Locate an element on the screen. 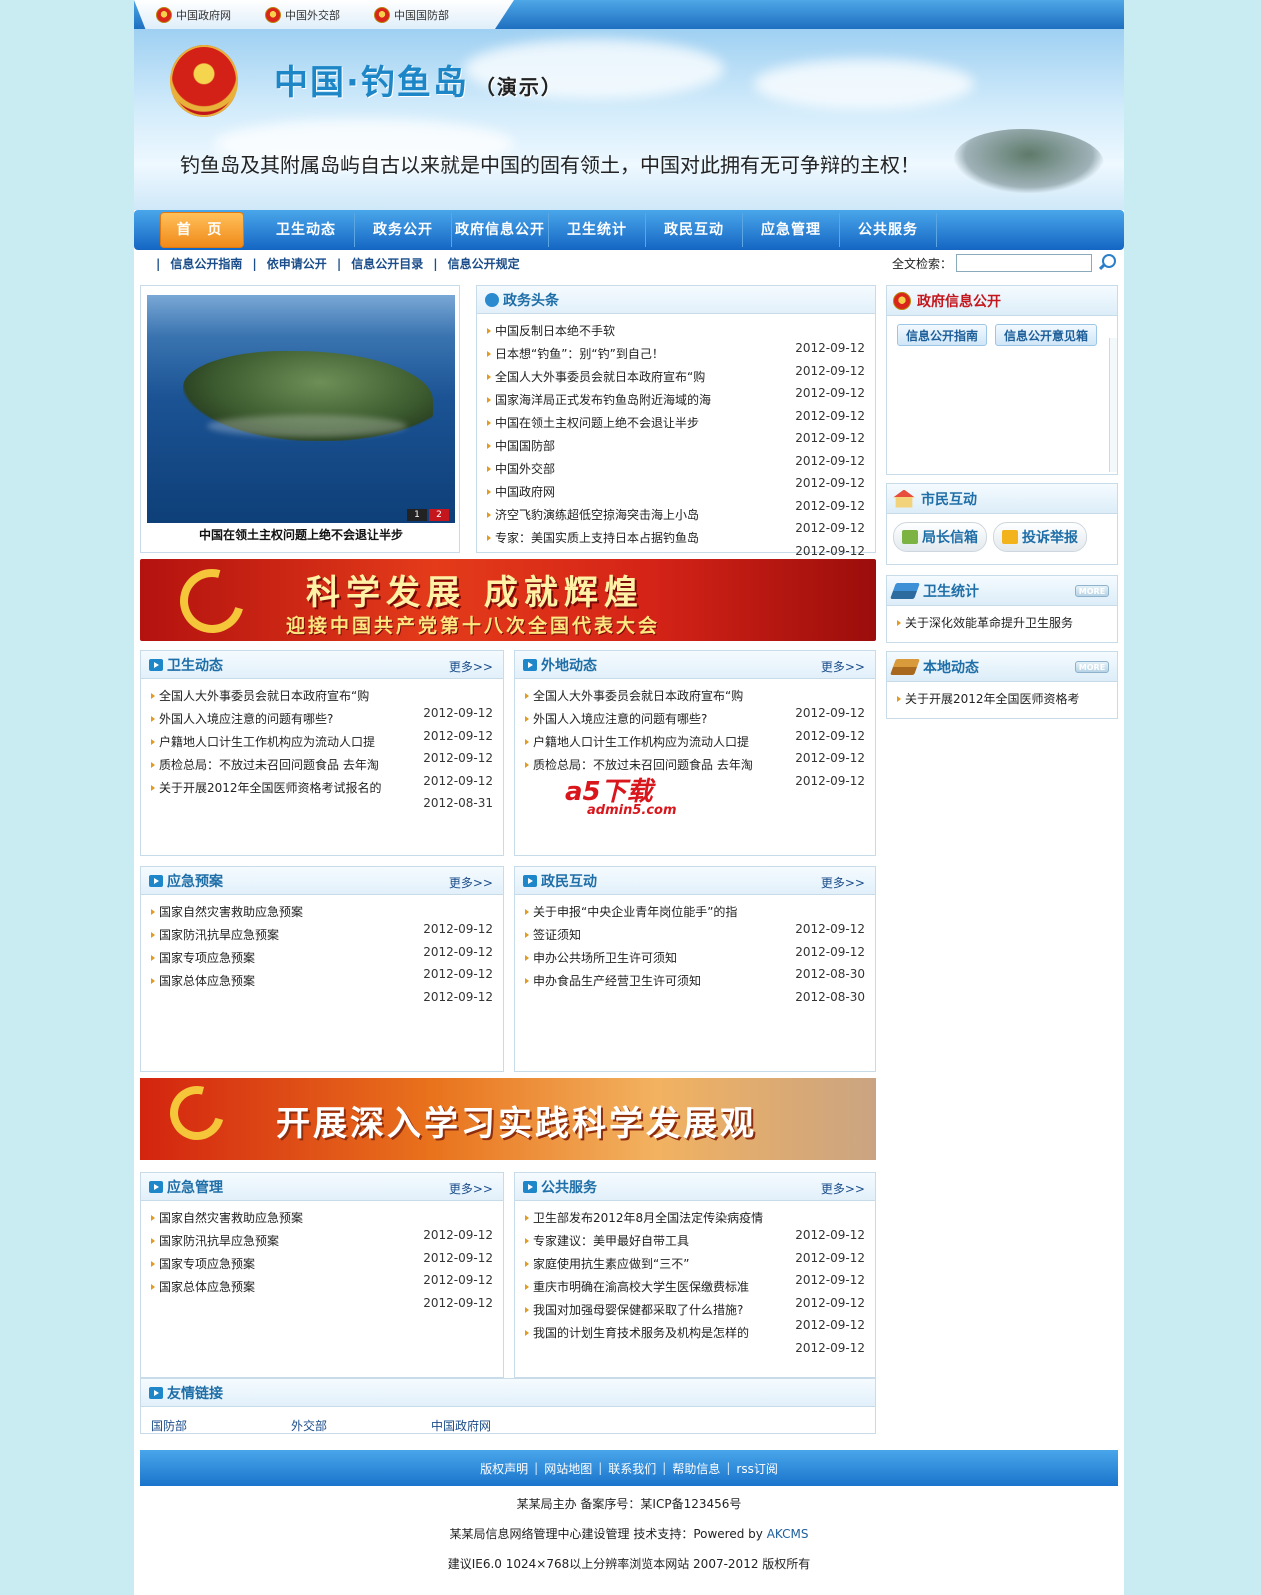  local-news-list: 关于开展2012年全国医师资格考 is located at coordinates (1002, 696).